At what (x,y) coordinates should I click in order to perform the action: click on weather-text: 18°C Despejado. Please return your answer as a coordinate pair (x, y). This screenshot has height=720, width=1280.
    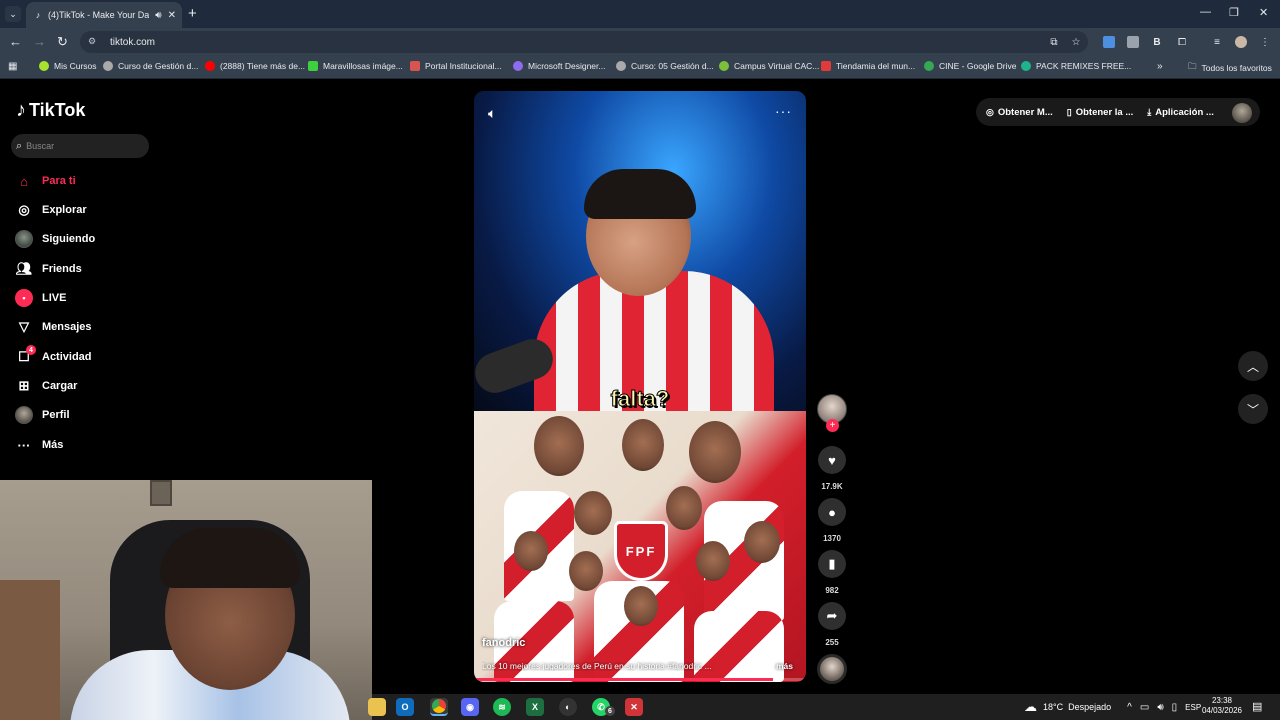
    Looking at the image, I should click on (1077, 707).